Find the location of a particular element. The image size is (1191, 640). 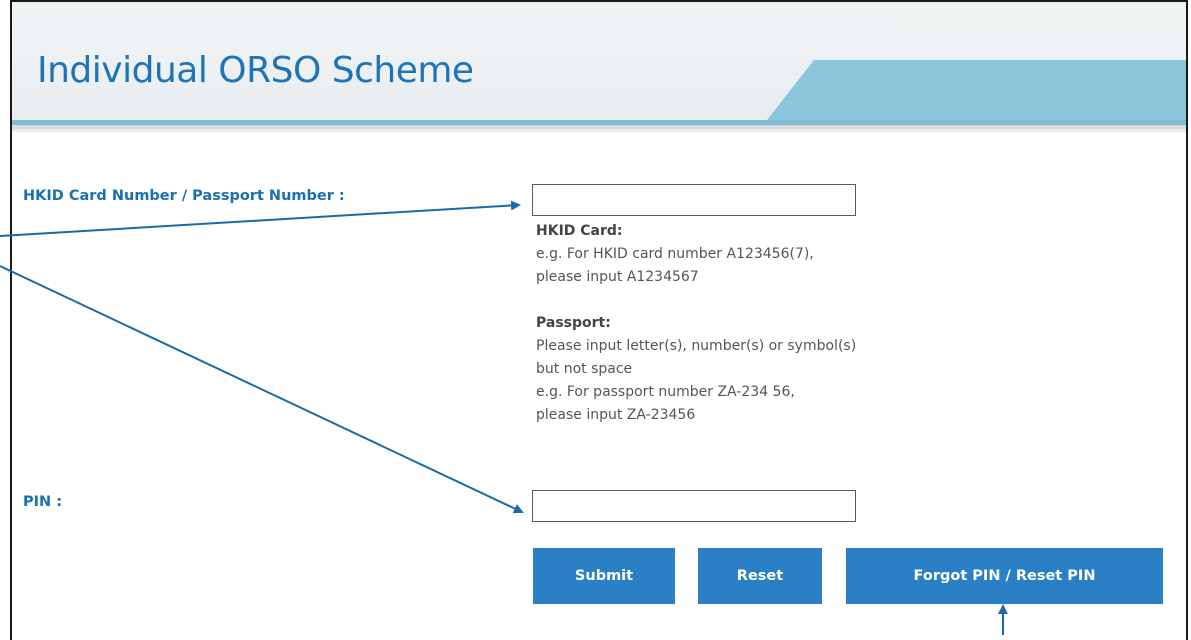

passport-help-line: but not space is located at coordinates (584, 369).